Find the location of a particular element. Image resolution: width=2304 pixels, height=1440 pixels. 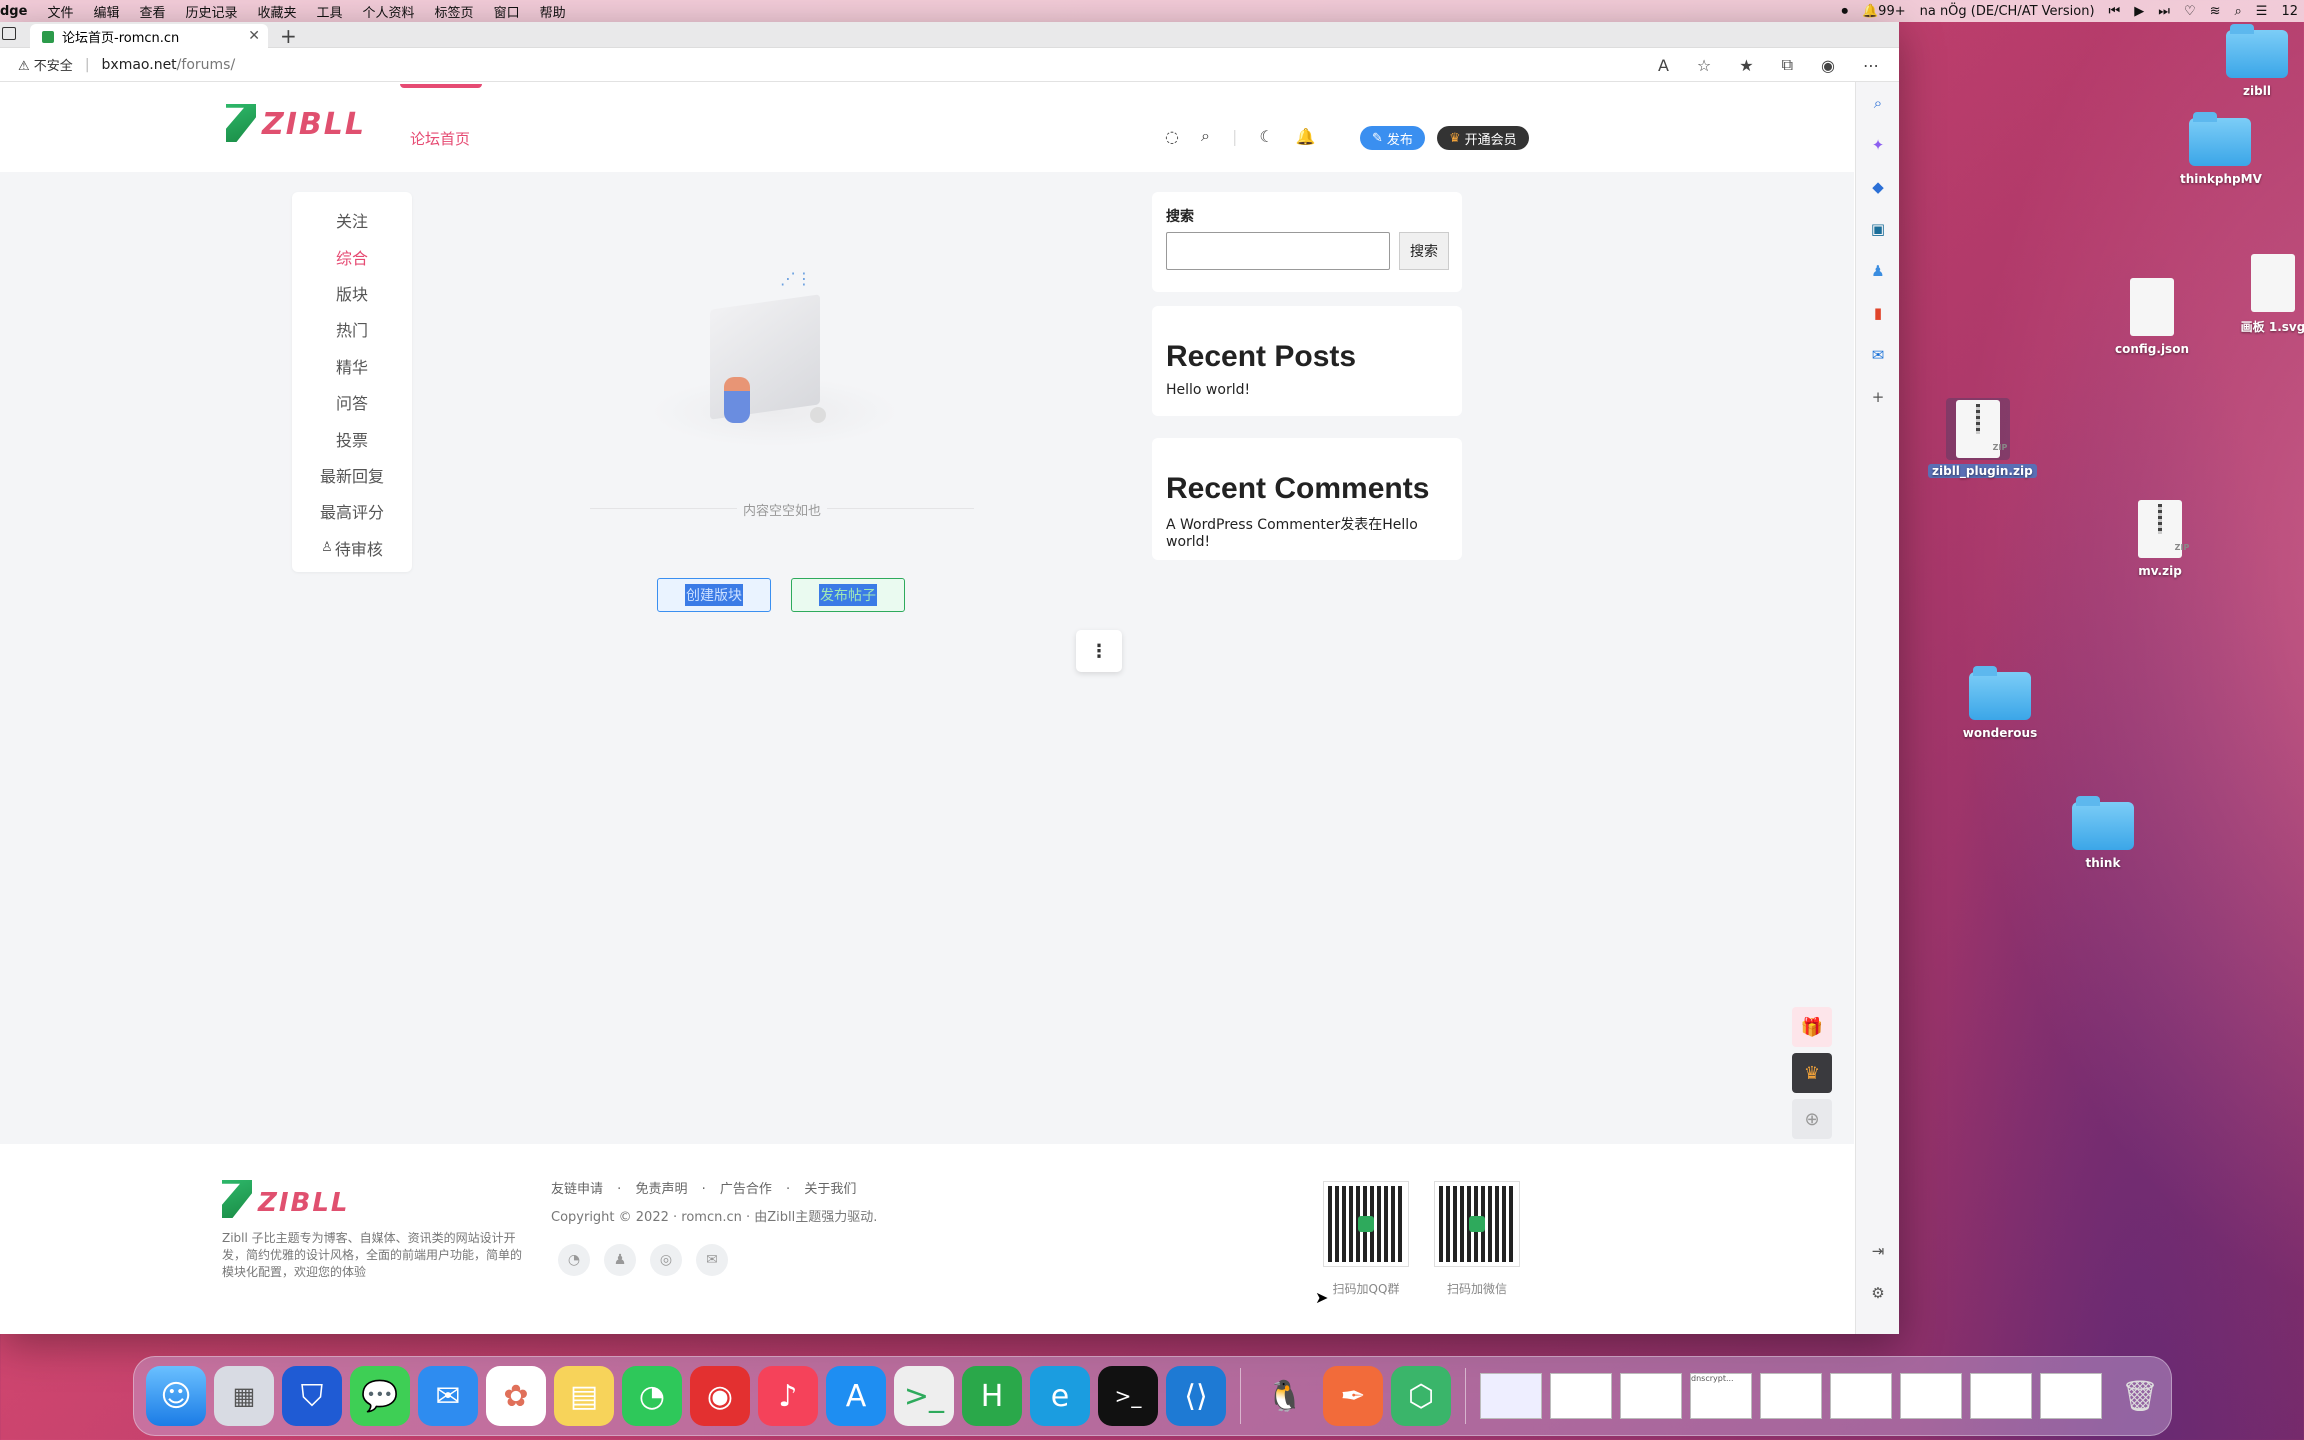

next-track-icon: ⏭ is located at coordinates (2164, 11).